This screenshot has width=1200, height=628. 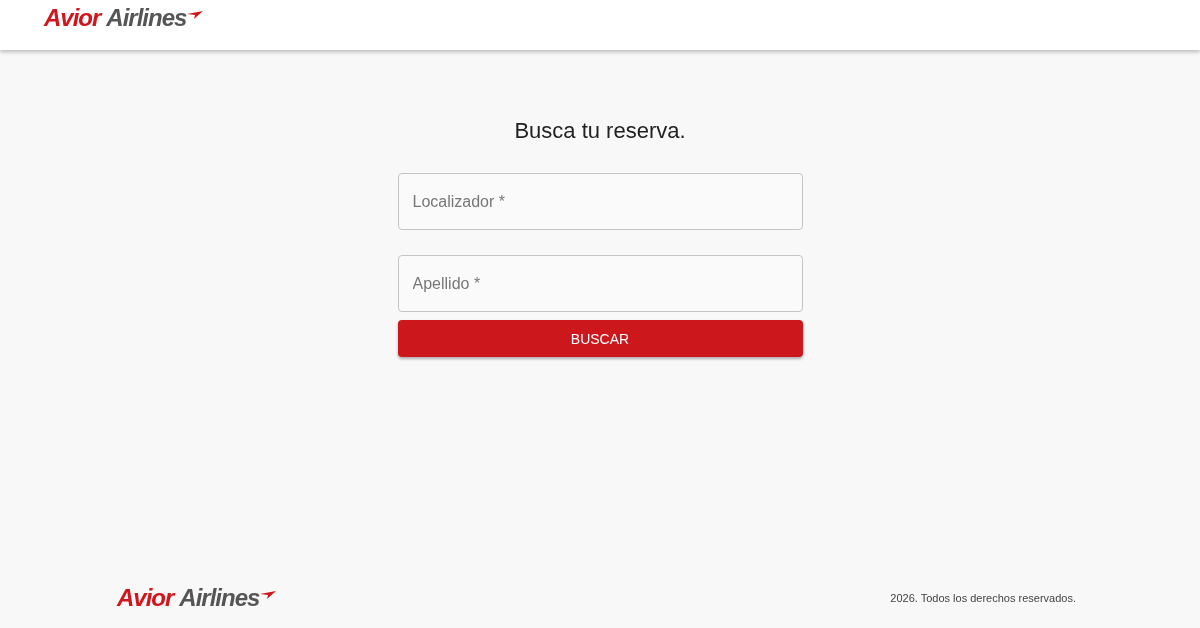 What do you see at coordinates (983, 598) in the screenshot?
I see `copyright-text: 2026. Todos los derechos reservados.` at bounding box center [983, 598].